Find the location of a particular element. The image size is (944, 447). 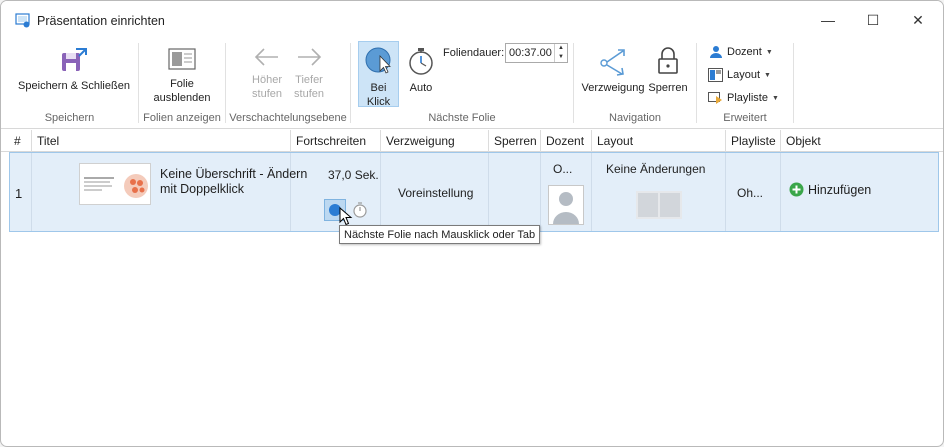

cell-branching: Voreinstellung is located at coordinates (435, 192).